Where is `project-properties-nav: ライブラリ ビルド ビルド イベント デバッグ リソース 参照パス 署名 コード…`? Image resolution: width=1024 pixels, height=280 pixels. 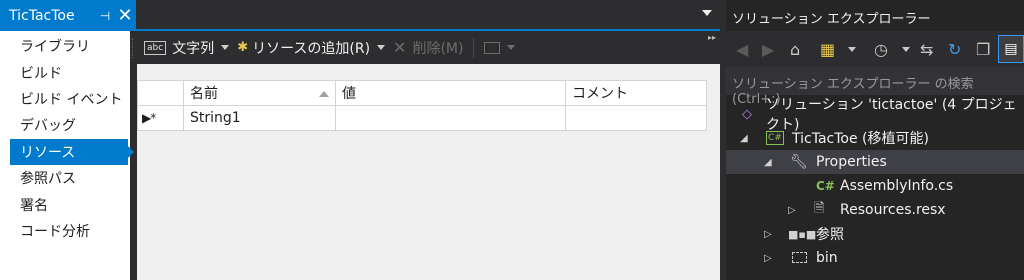 project-properties-nav: ライブラリ ビルド ビルド イベント デバッグ リソース 参照パス 署名 コード… is located at coordinates (67, 155).